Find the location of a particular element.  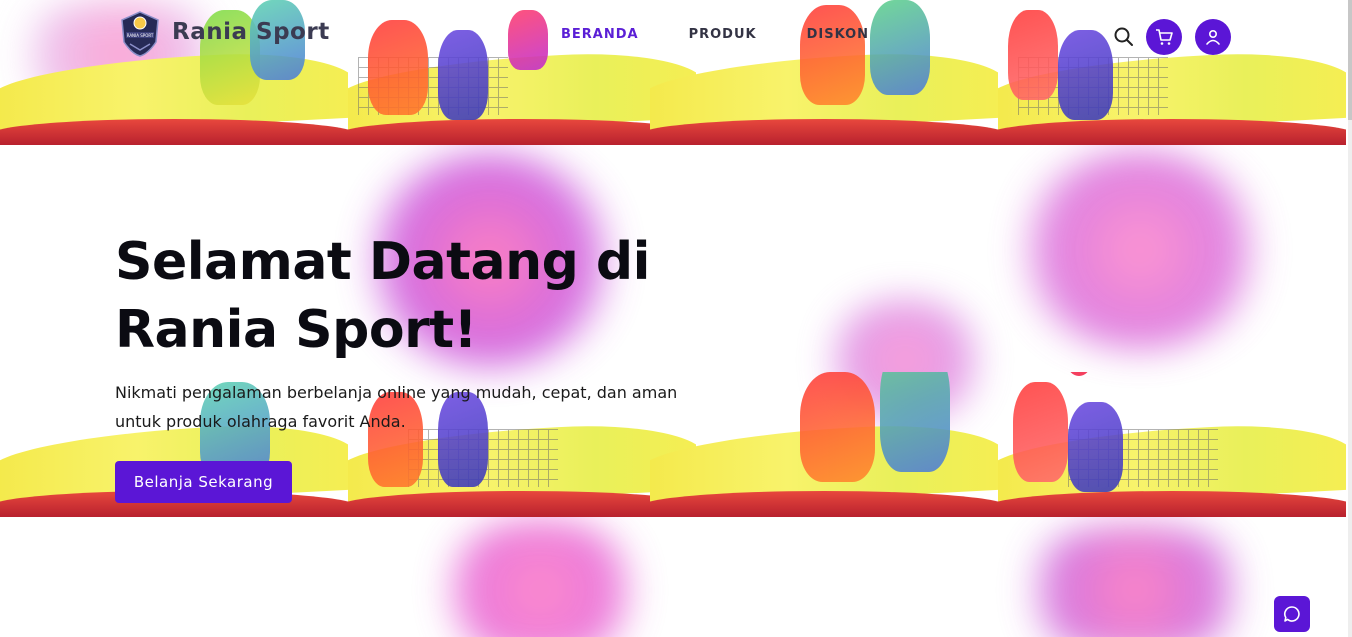

chat-button is located at coordinates (1292, 614).